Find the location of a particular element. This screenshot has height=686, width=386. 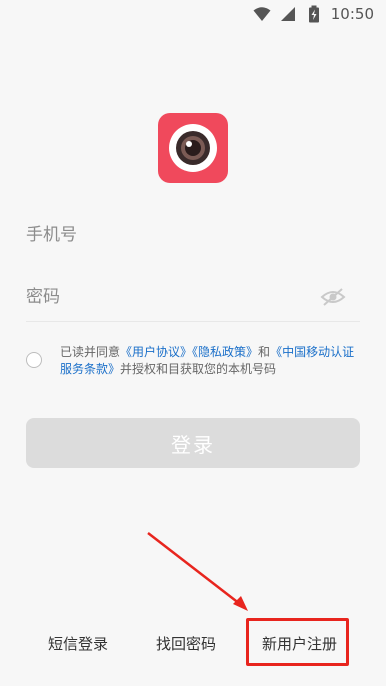

privacy-policy-link: 《隐私政策》 is located at coordinates (225, 352).